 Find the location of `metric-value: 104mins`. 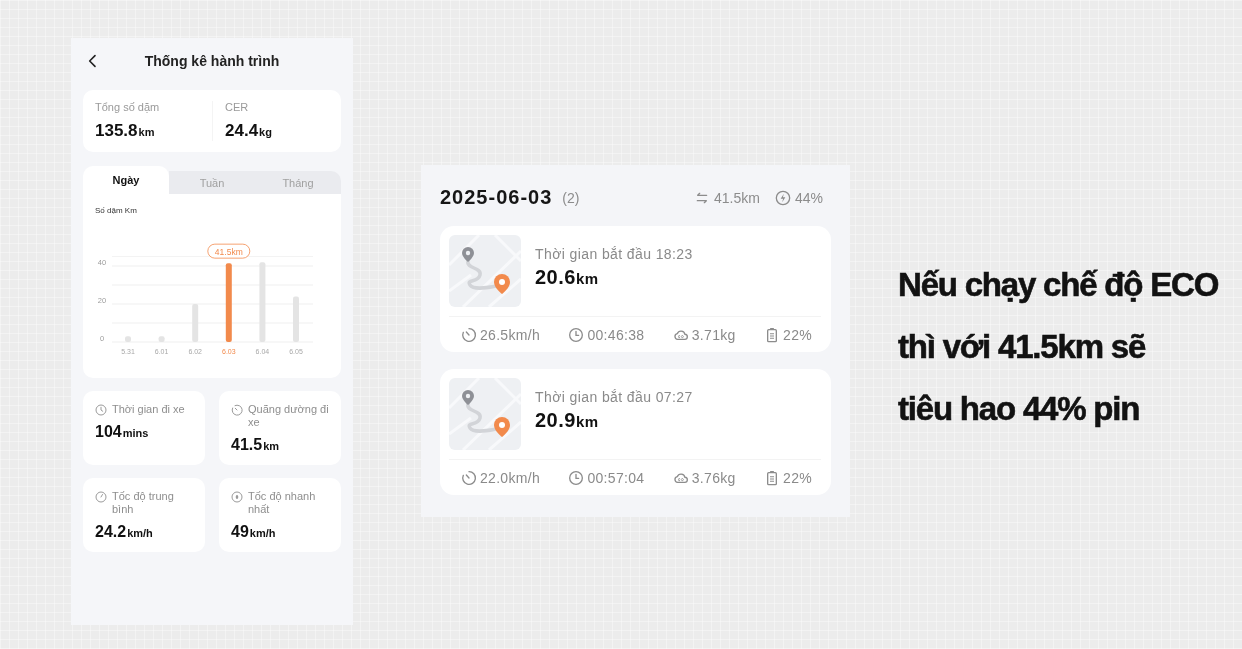

metric-value: 104mins is located at coordinates (122, 432).